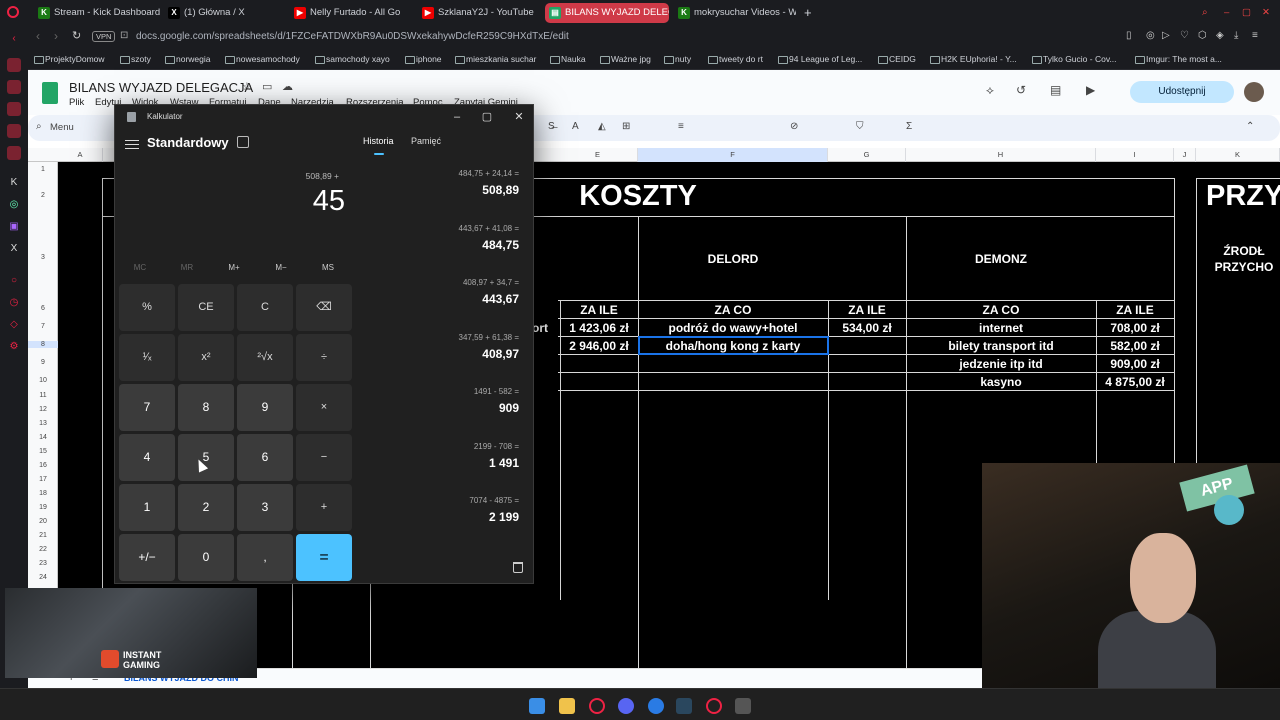 This screenshot has width=1280, height=720. What do you see at coordinates (684, 706) in the screenshot?
I see `steam-icon` at bounding box center [684, 706].